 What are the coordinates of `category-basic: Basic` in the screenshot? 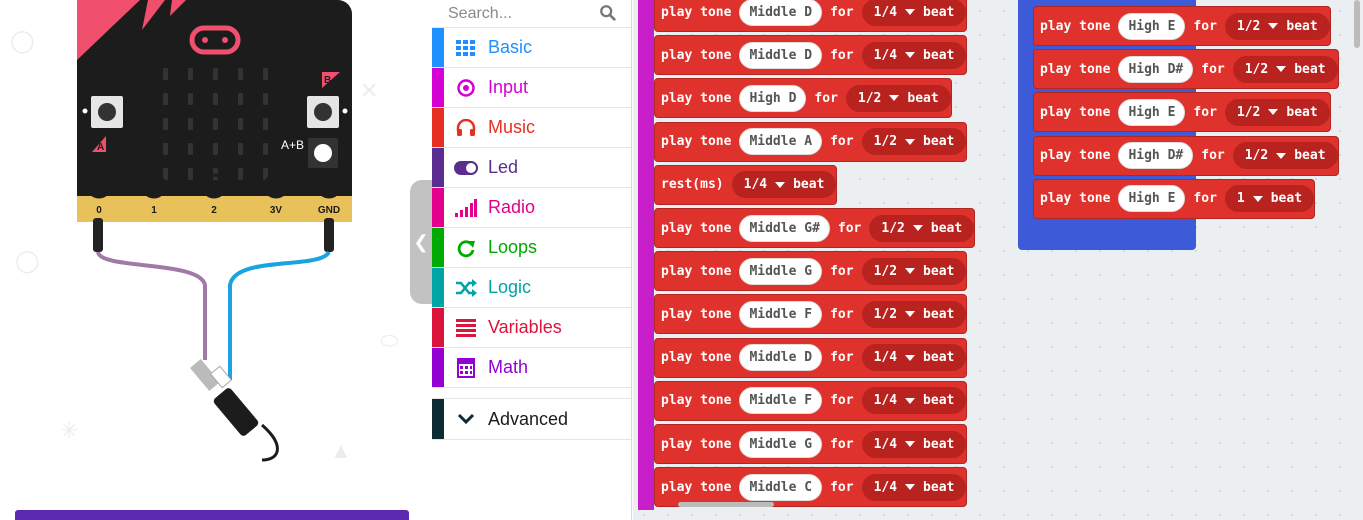 It's located at (531, 48).